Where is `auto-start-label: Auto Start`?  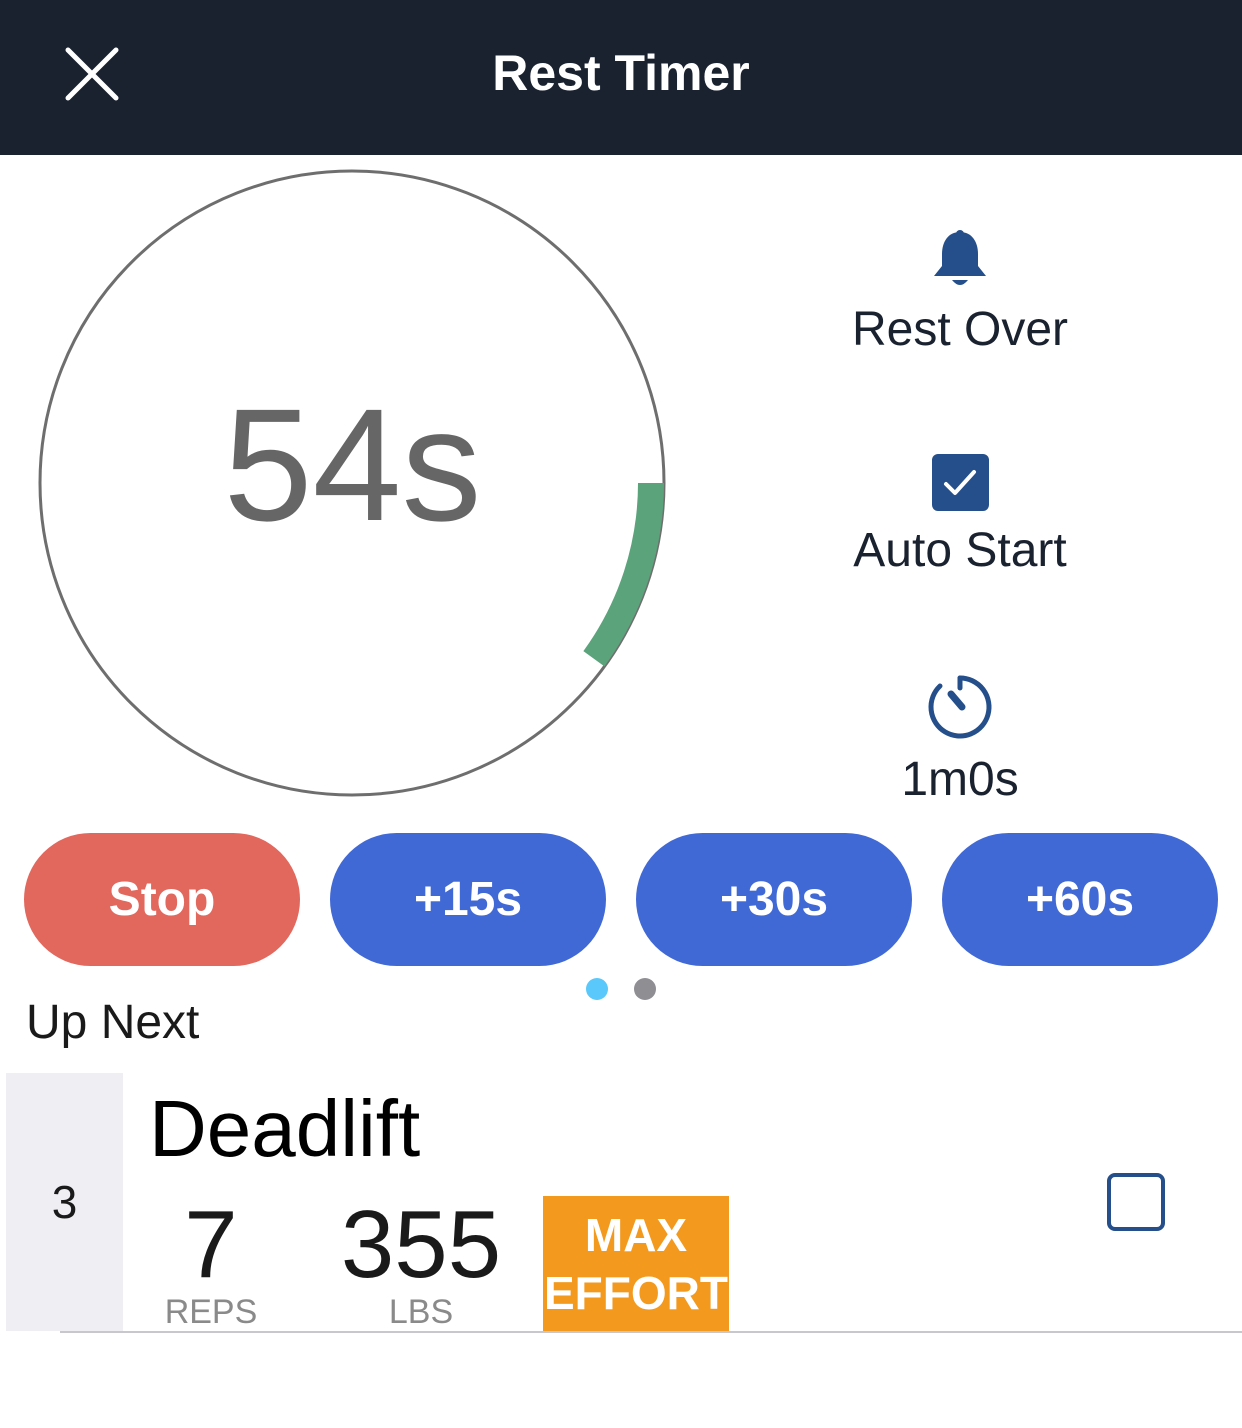 auto-start-label: Auto Start is located at coordinates (960, 550).